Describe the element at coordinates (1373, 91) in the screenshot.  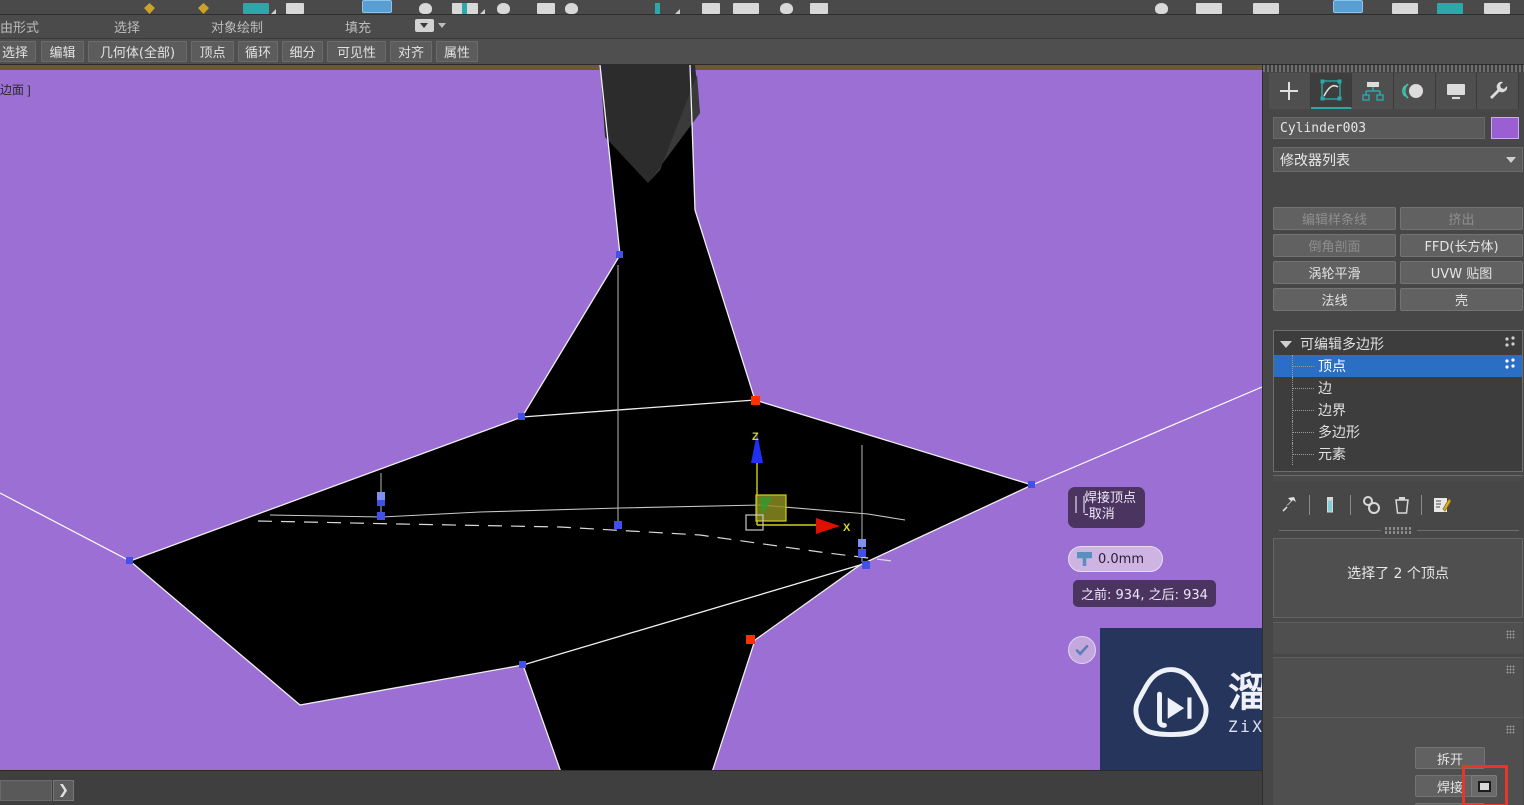
I see `tab-hierarchy` at that location.